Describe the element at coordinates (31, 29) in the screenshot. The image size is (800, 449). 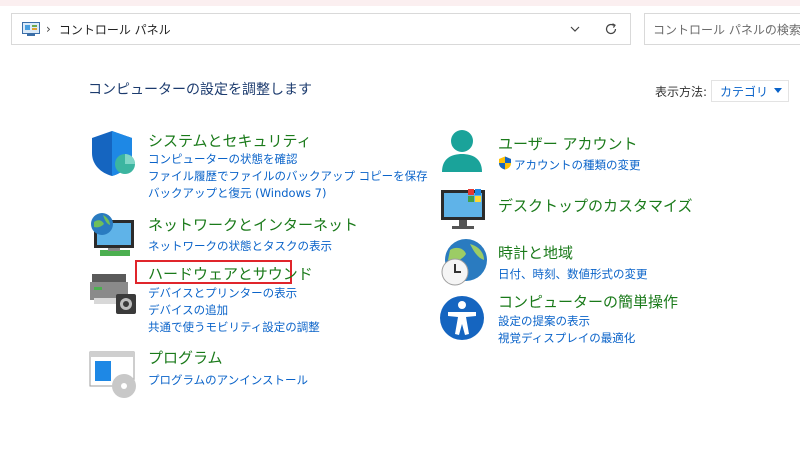
I see `control-panel-icon` at that location.